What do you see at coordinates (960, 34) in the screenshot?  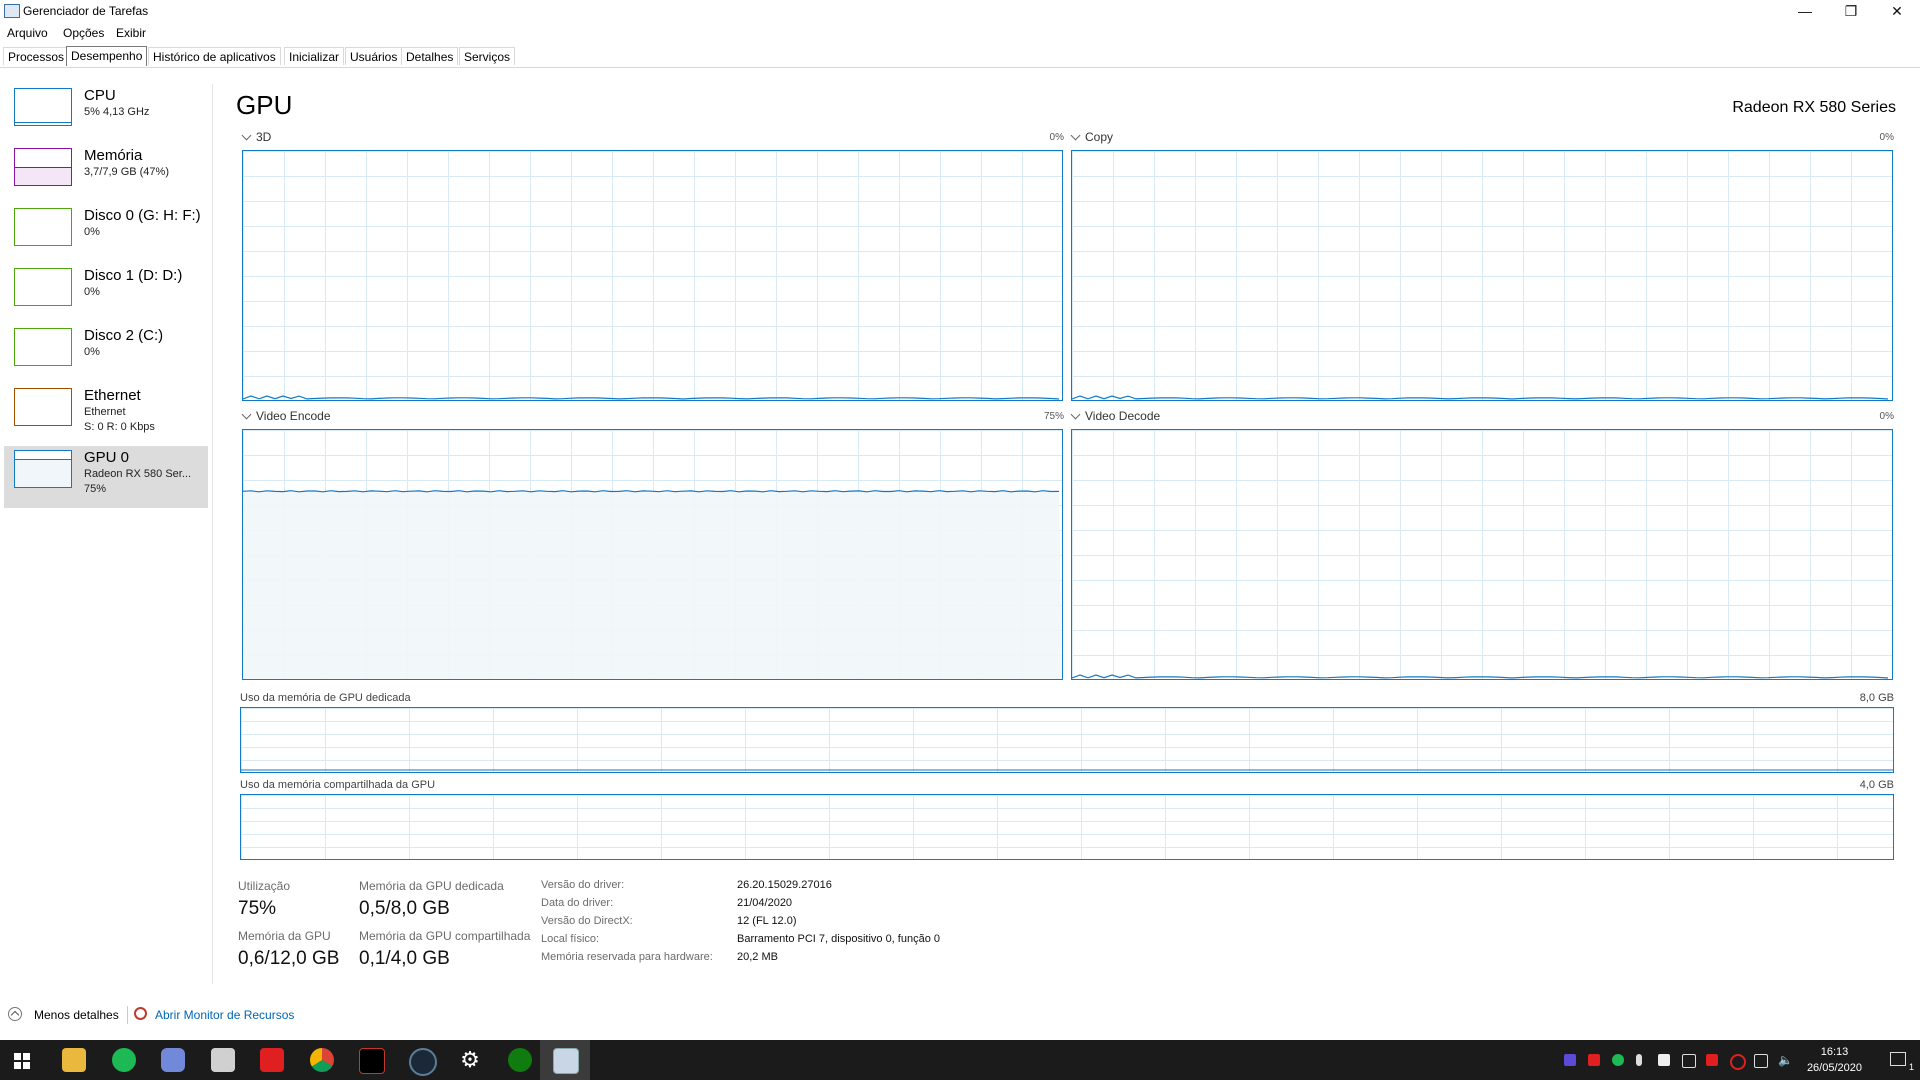 I see `menu-bar: Arquivo Opções Exibir` at bounding box center [960, 34].